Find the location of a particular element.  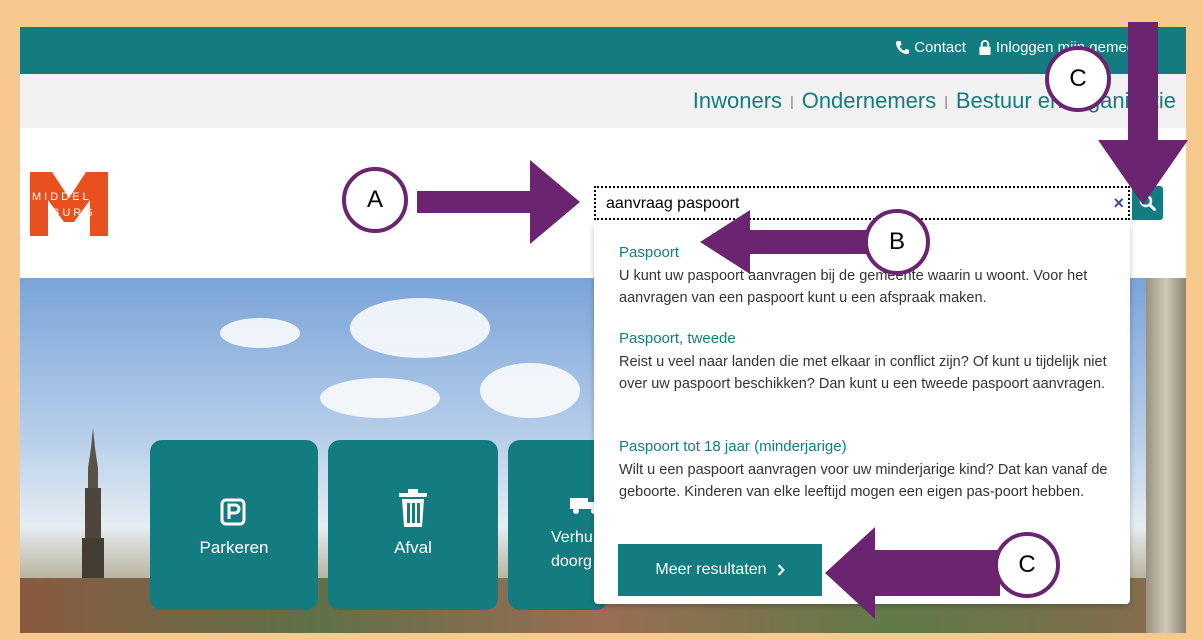

search-icon is located at coordinates (1147, 202).